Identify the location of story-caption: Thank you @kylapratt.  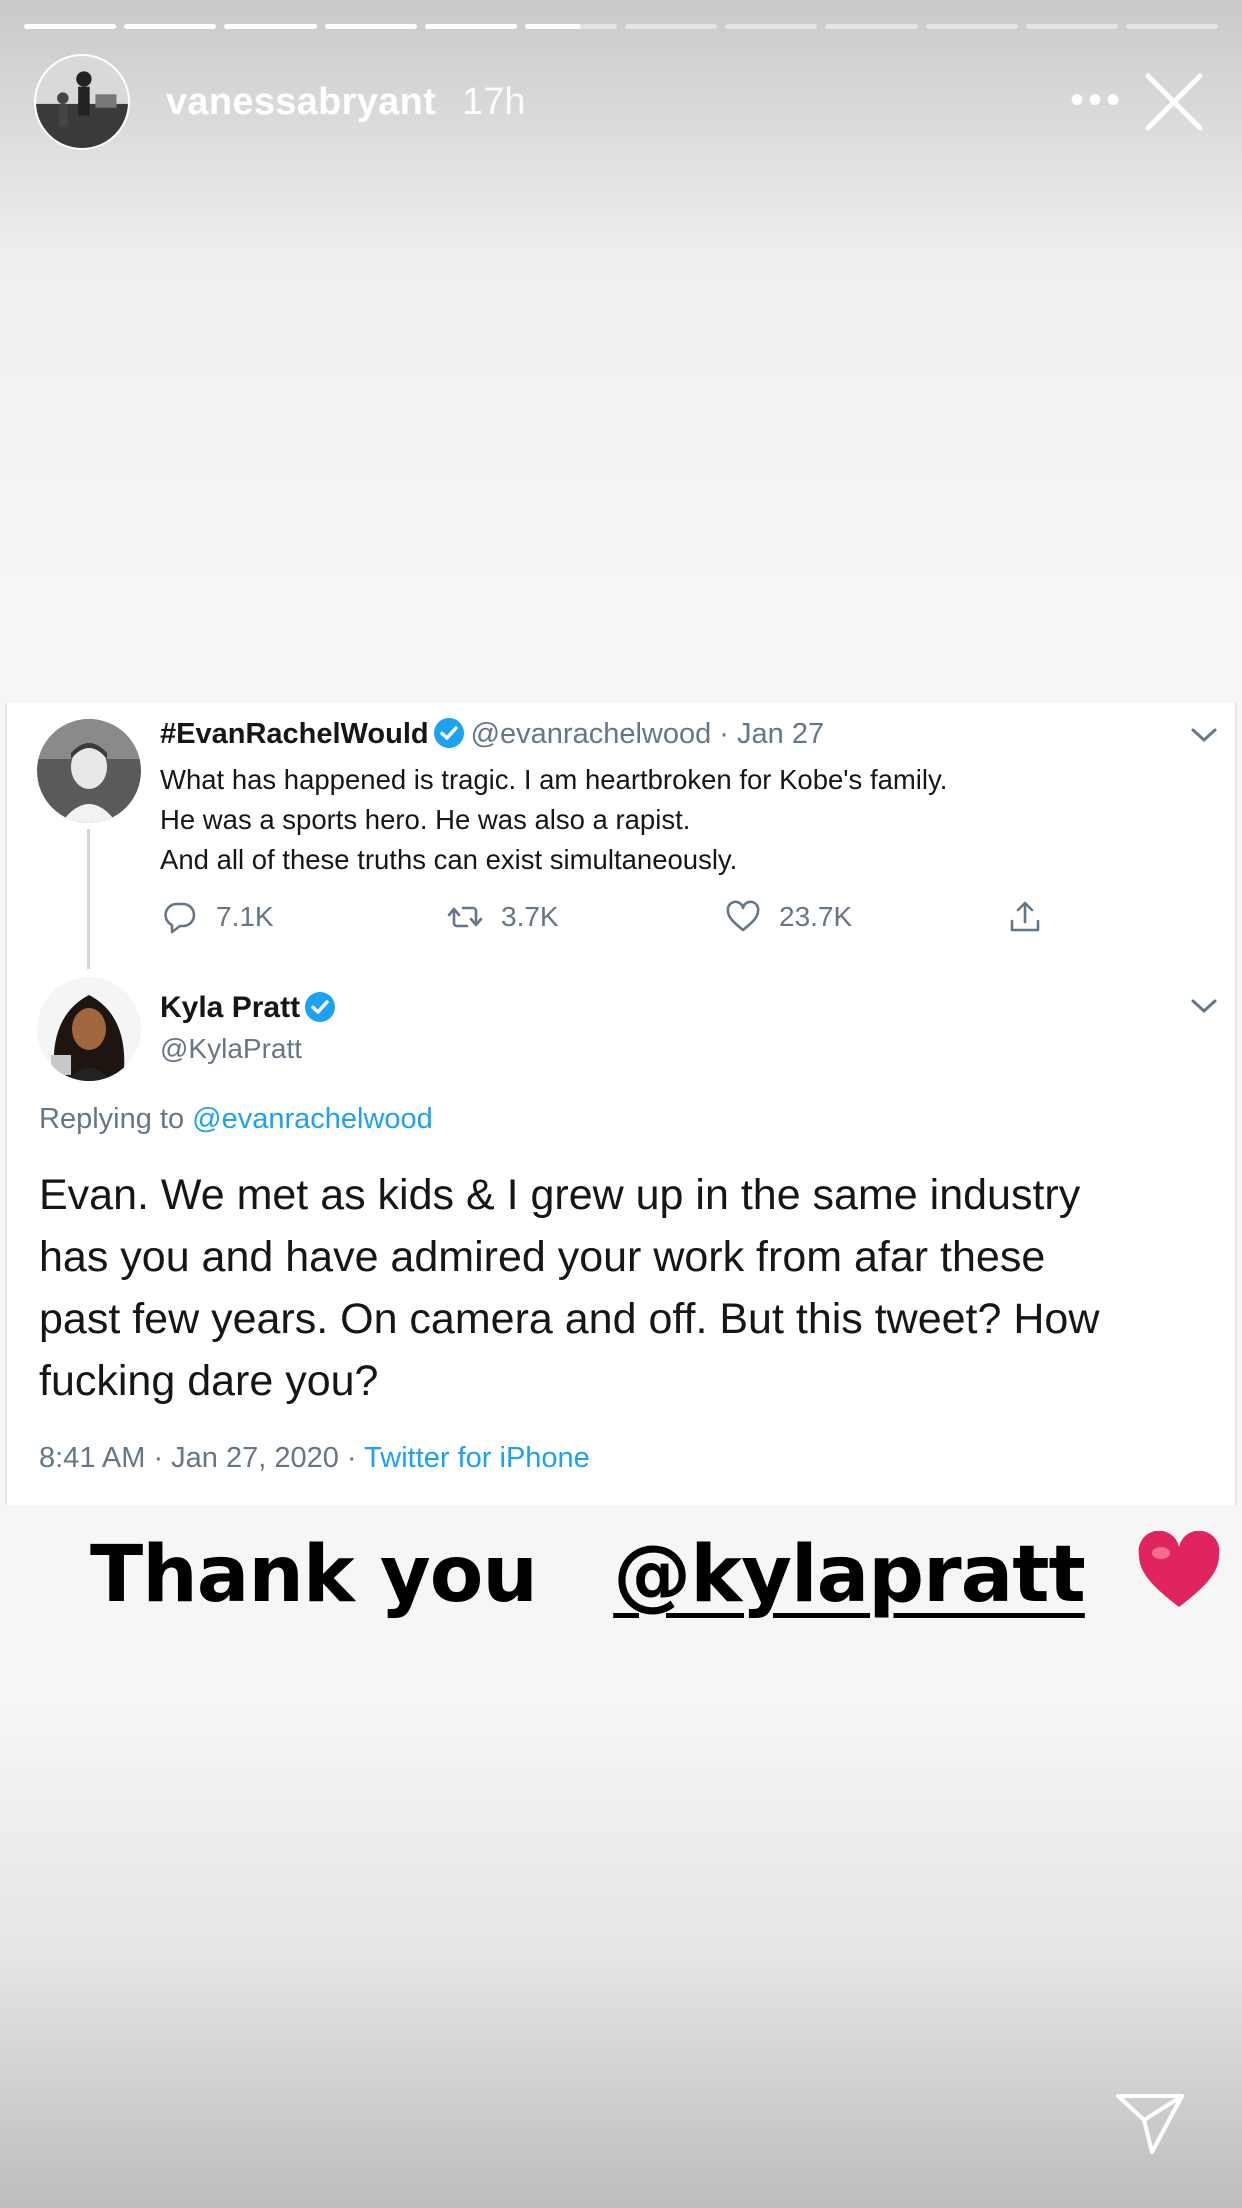
(655, 1585).